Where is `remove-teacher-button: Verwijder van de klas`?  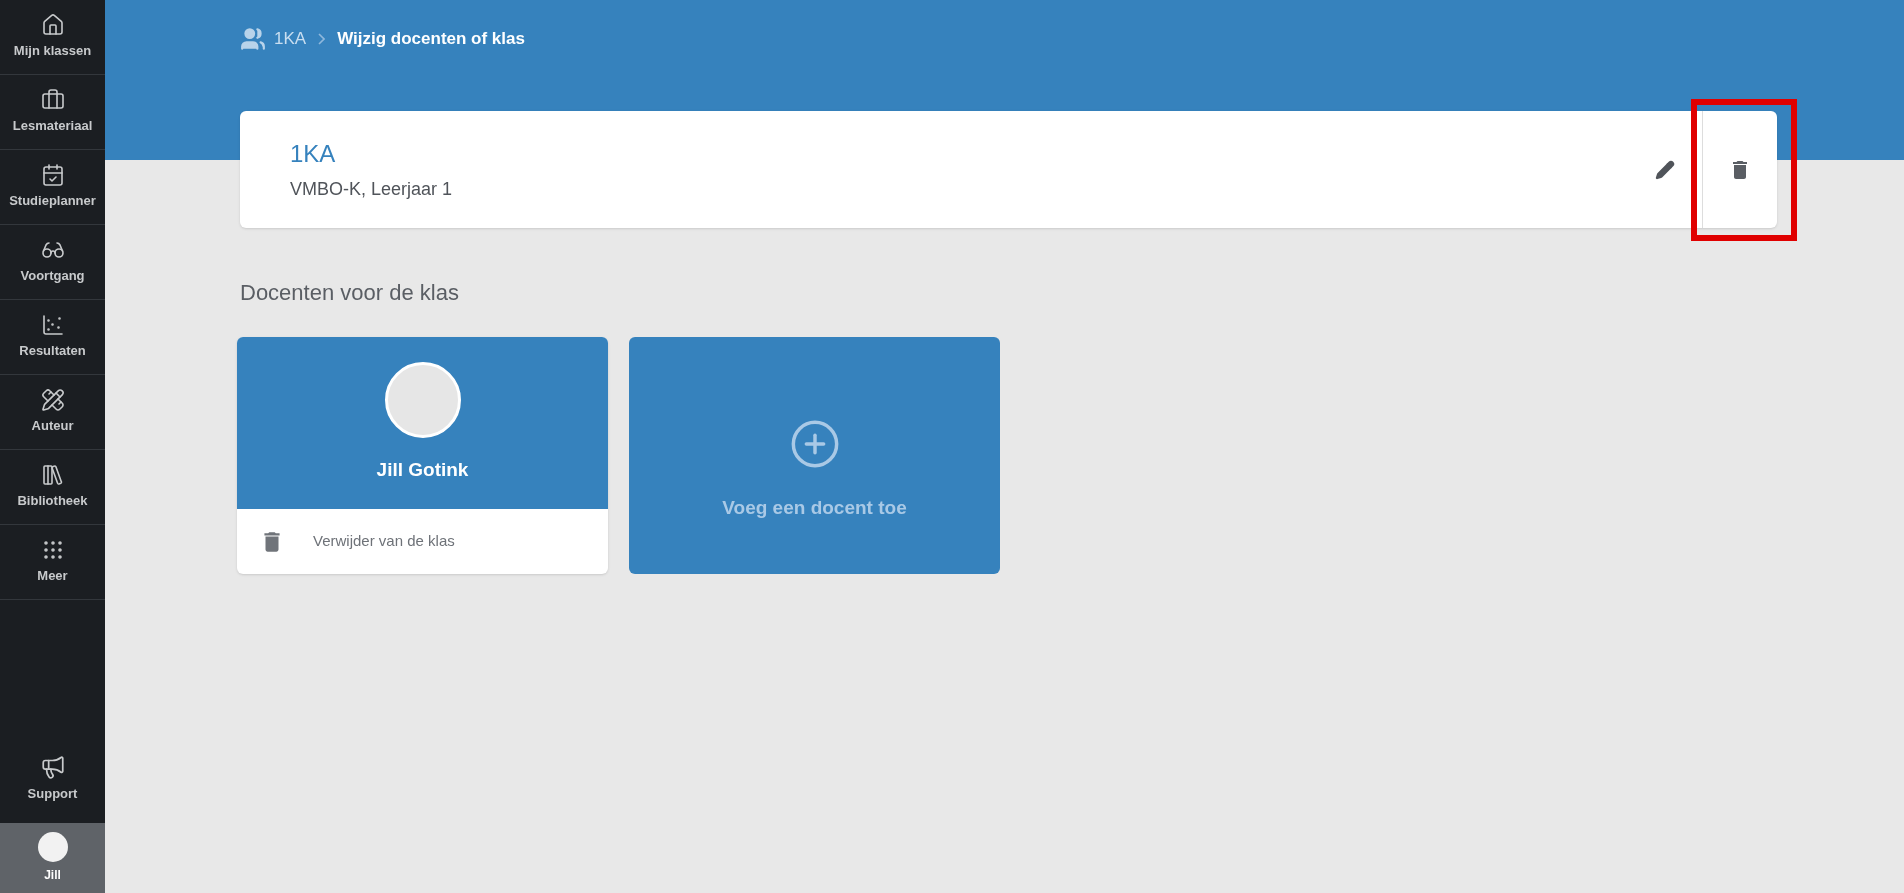 remove-teacher-button: Verwijder van de klas is located at coordinates (422, 541).